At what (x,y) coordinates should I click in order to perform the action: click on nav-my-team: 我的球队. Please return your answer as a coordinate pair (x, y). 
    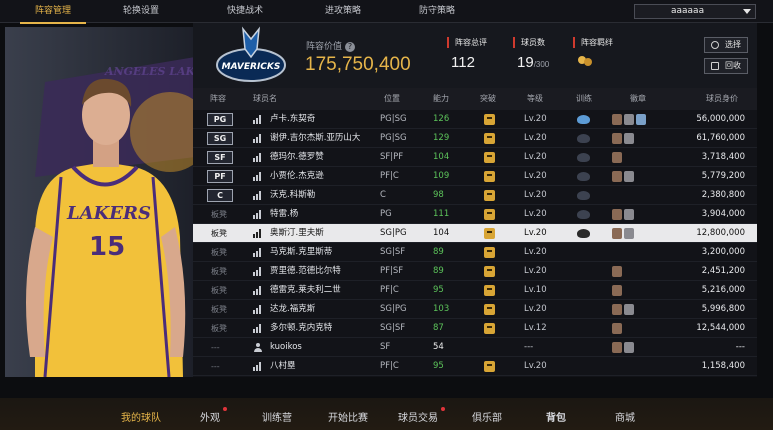
    Looking at the image, I should click on (141, 416).